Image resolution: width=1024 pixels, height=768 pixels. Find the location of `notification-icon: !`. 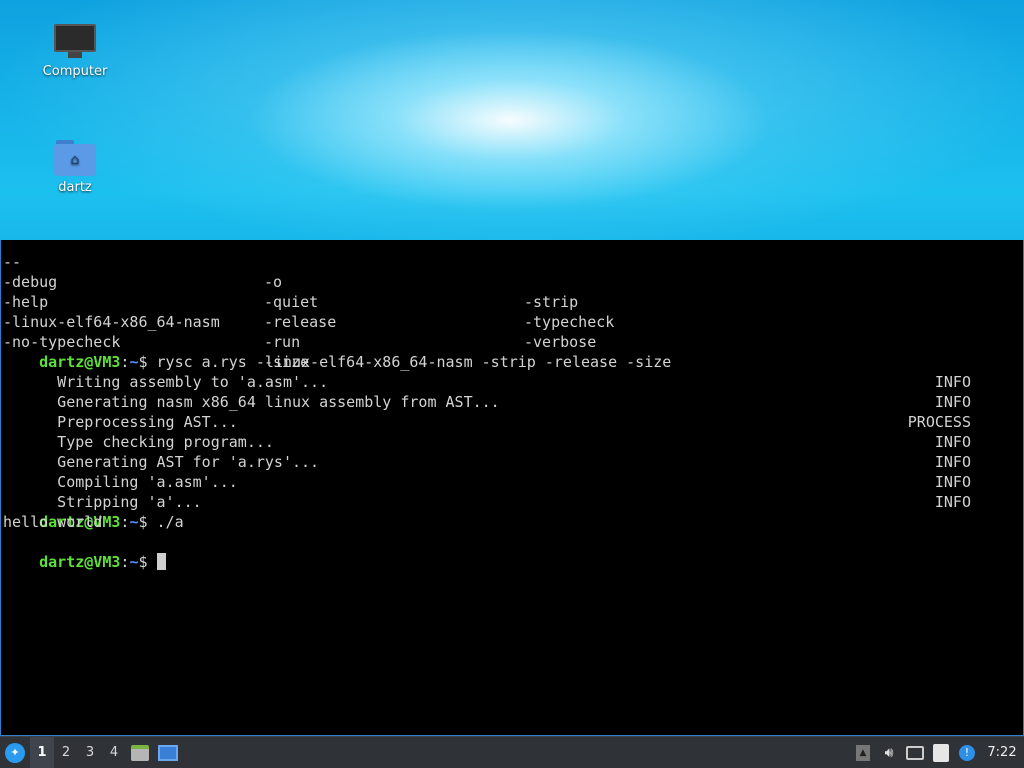

notification-icon: ! is located at coordinates (967, 752).